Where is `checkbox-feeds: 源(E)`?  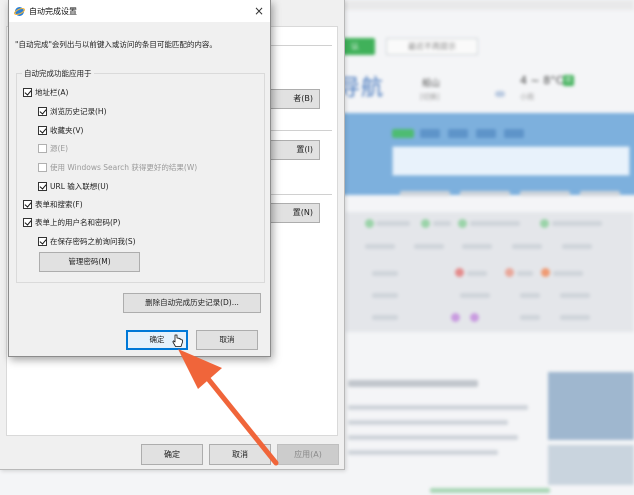
checkbox-feeds: 源(E) is located at coordinates (53, 148).